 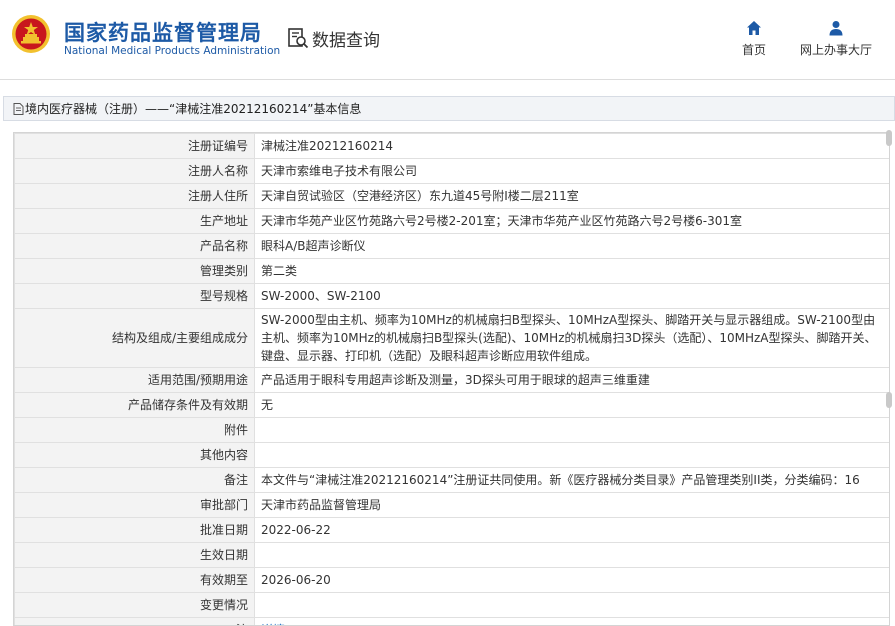 I want to click on note-label: 注, so click(x=134, y=621).